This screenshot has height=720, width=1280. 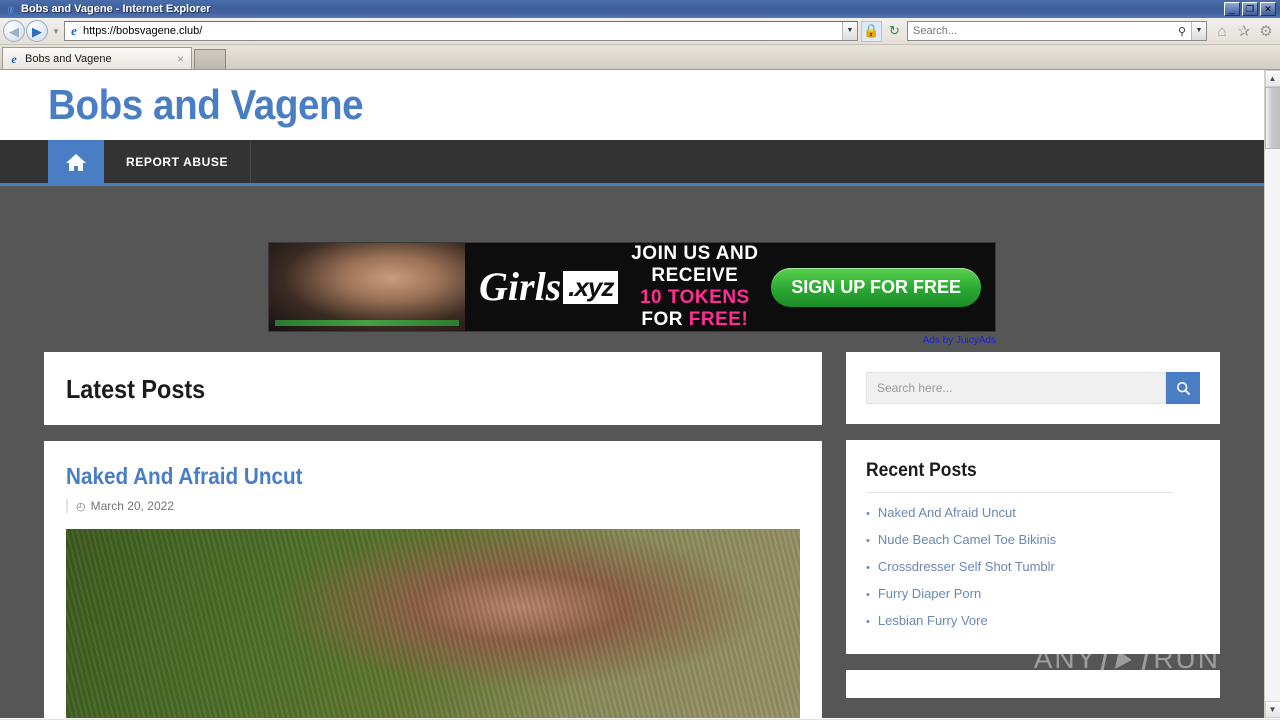 I want to click on search-icon: ⚲, so click(x=1182, y=31).